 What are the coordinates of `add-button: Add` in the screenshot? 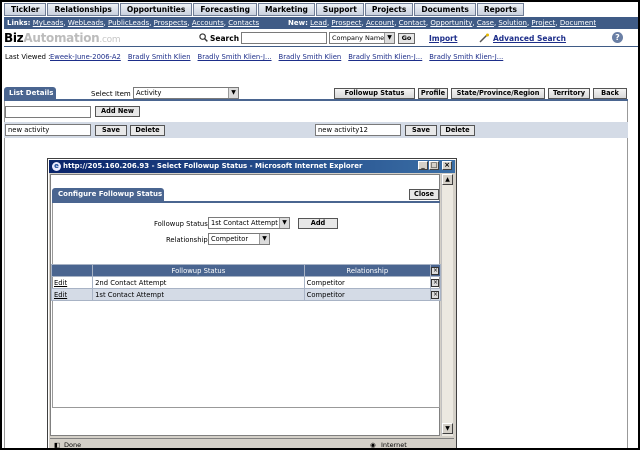 It's located at (318, 223).